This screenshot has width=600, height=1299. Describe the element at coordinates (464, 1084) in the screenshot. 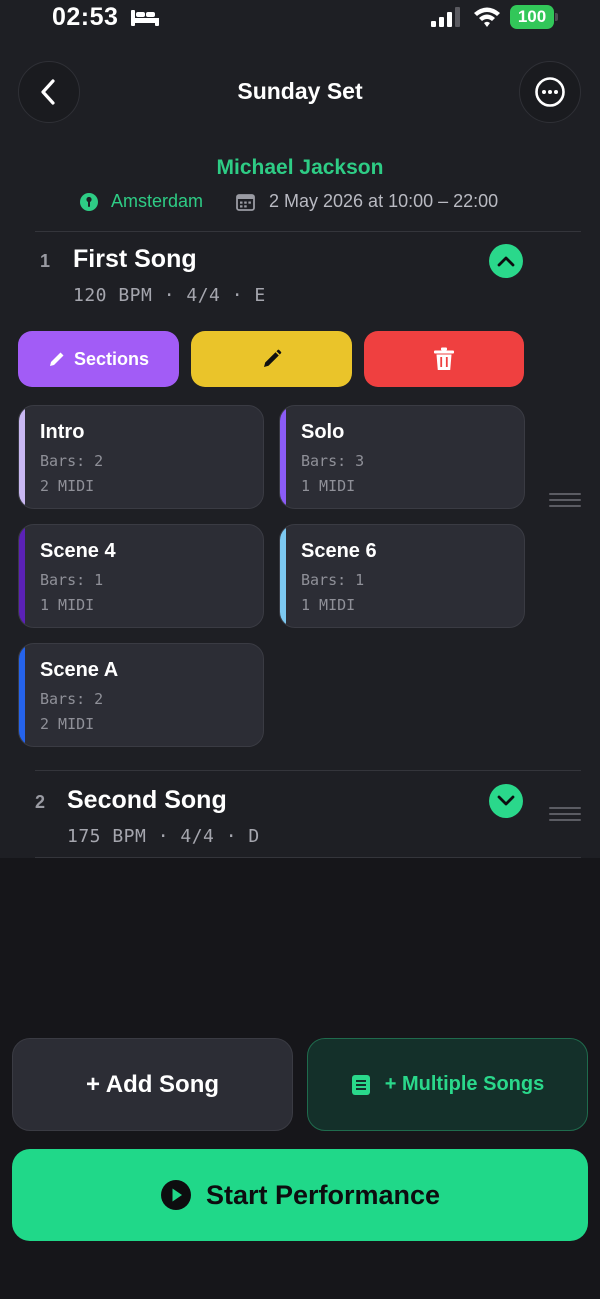

I see `multiple-songs-label: + Multiple Songs` at that location.